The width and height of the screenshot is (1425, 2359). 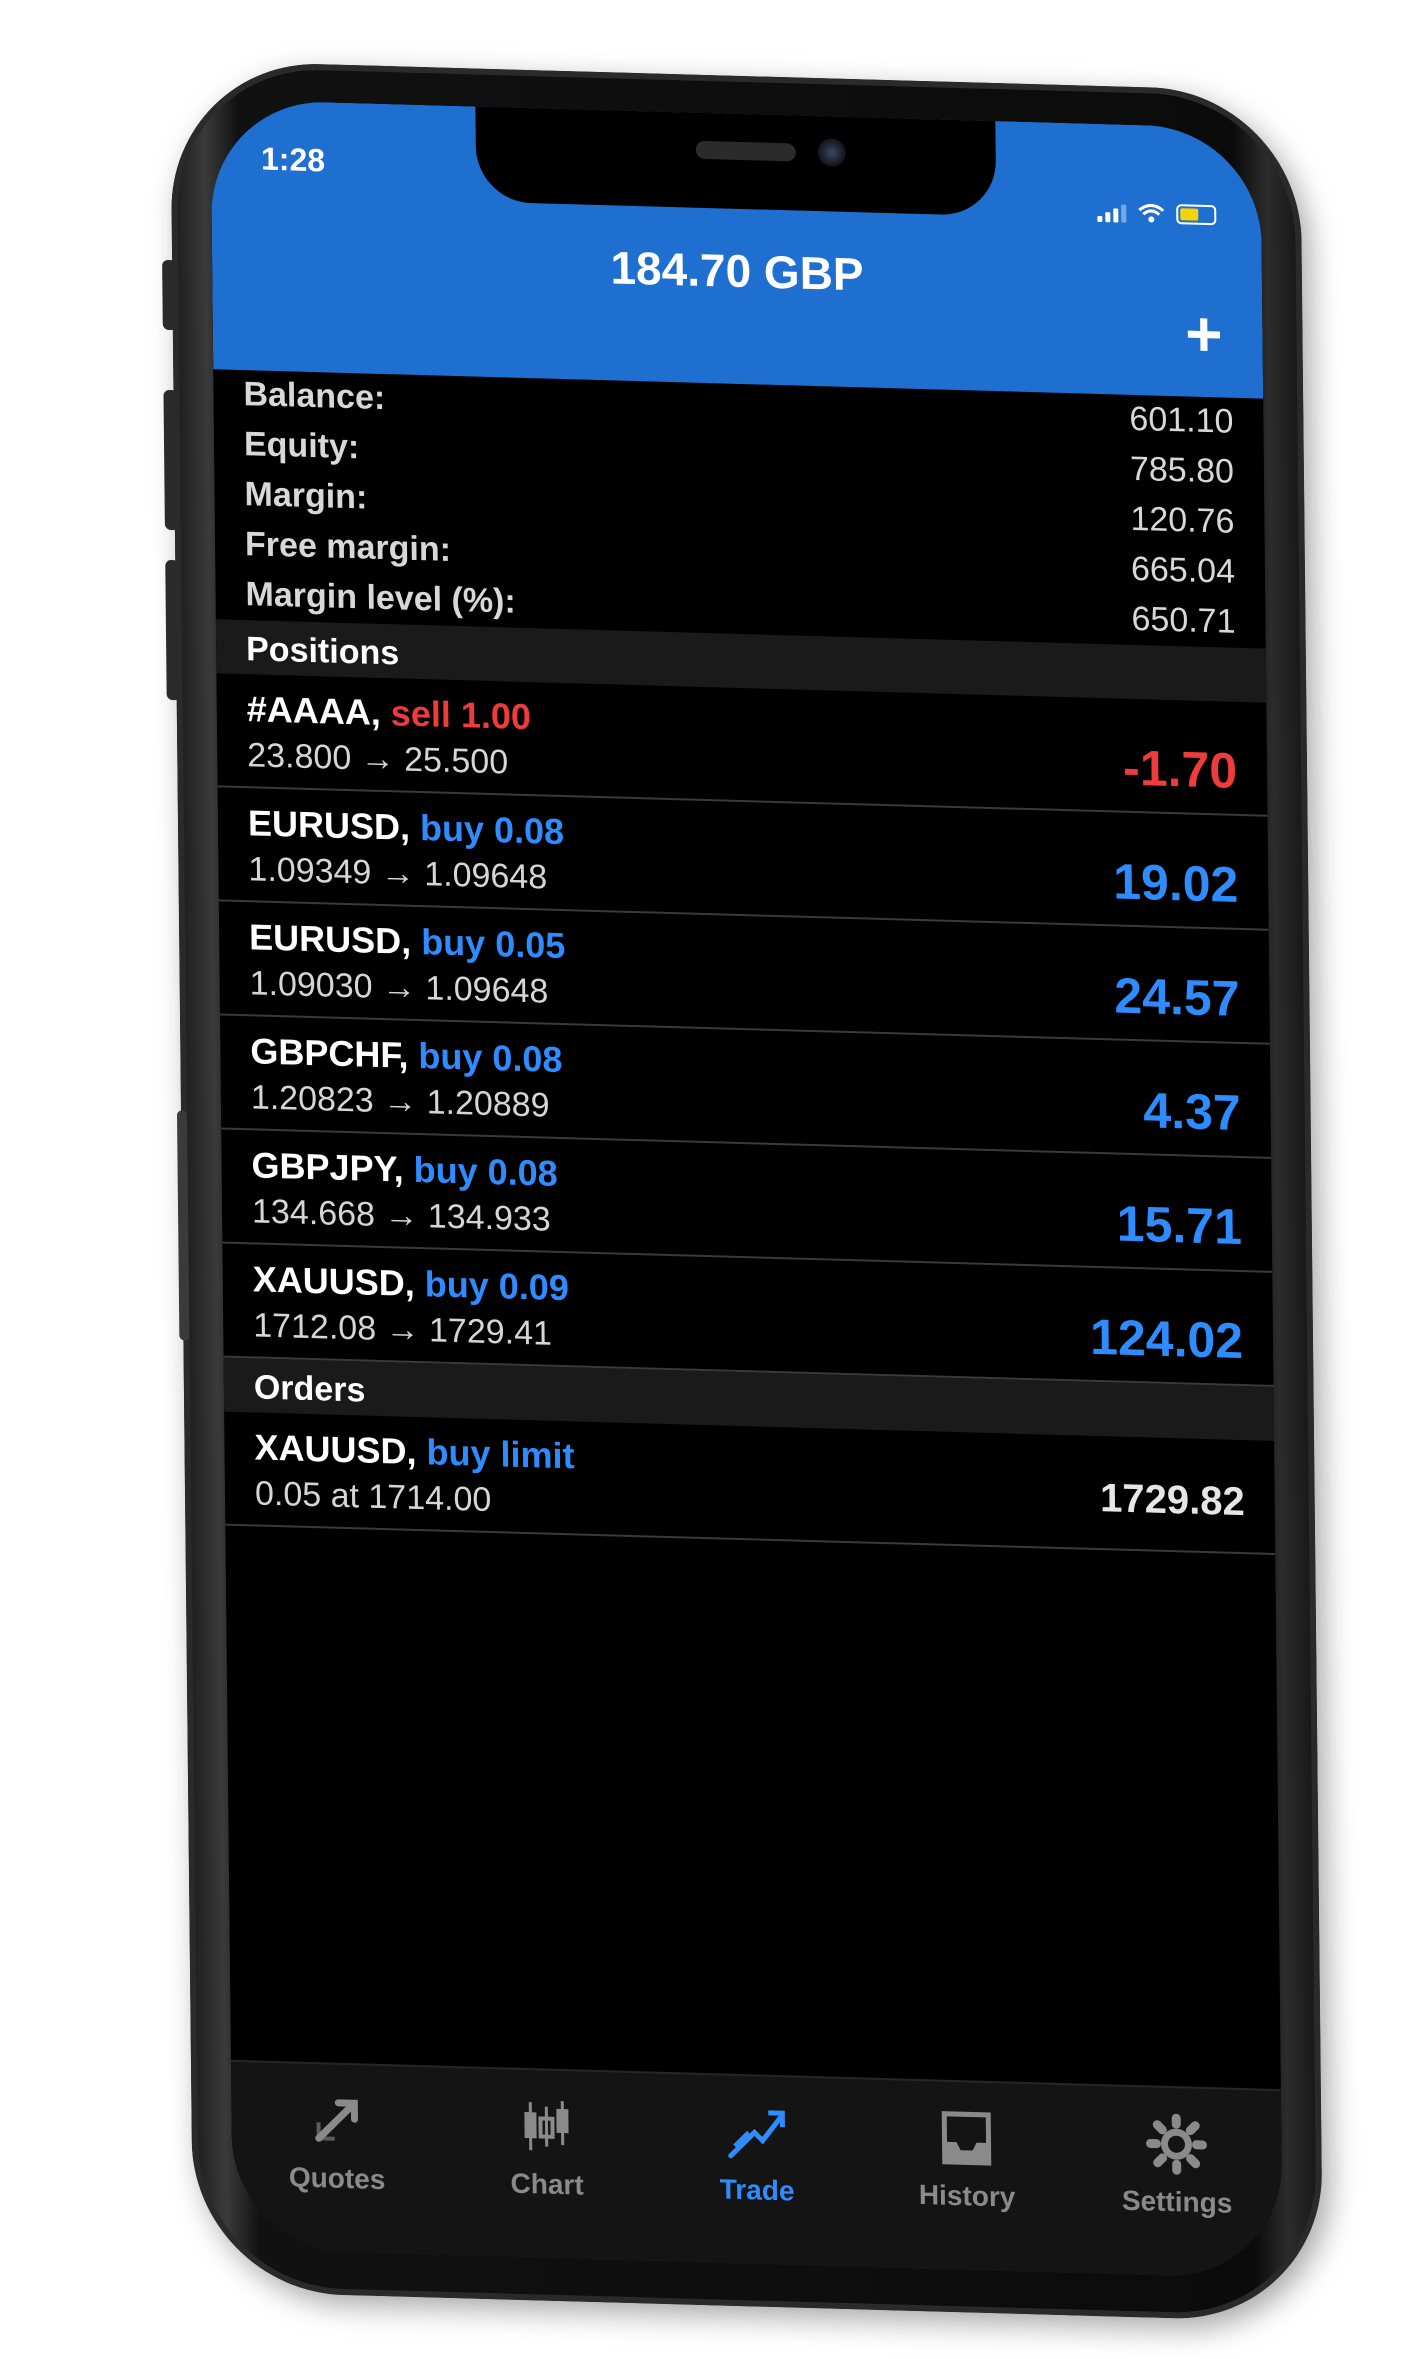 I want to click on price-range: 1.09349 → 1.09648, so click(x=398, y=873).